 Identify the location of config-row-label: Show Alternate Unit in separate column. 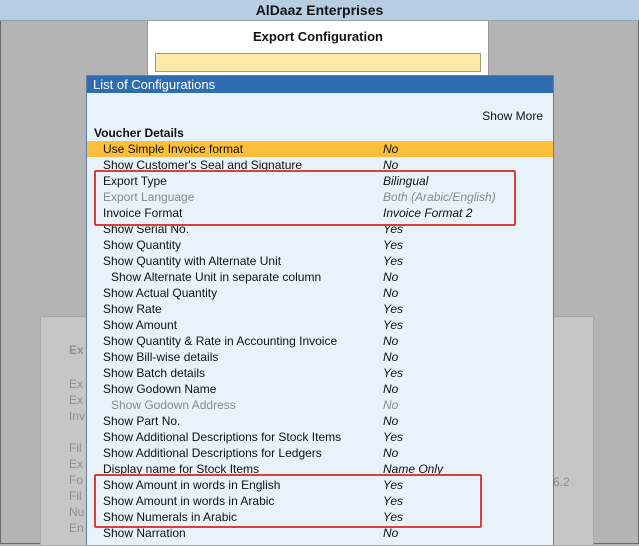
(216, 277).